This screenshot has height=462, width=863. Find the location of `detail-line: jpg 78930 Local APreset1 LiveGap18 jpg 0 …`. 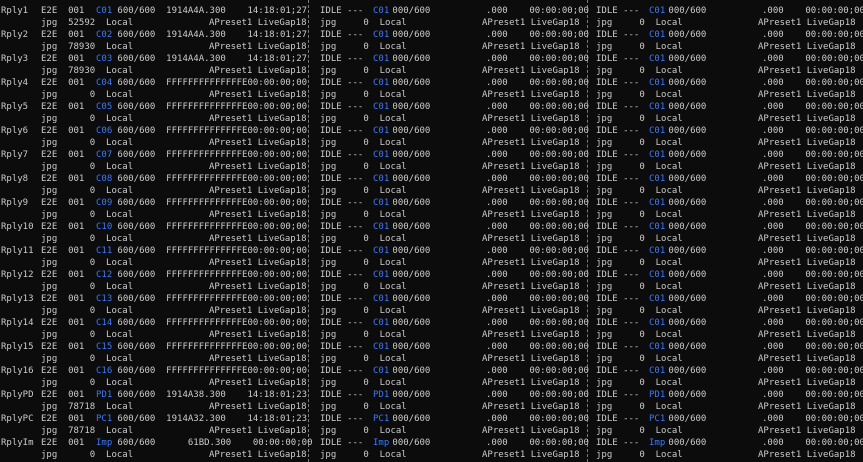

detail-line: jpg 78930 Local APreset1 LiveGap18 jpg 0 … is located at coordinates (431, 47).